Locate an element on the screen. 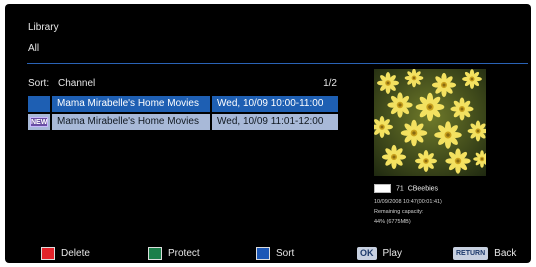 The width and height of the screenshot is (536, 267). capacity-value: 44% (6775MB) is located at coordinates (392, 222).